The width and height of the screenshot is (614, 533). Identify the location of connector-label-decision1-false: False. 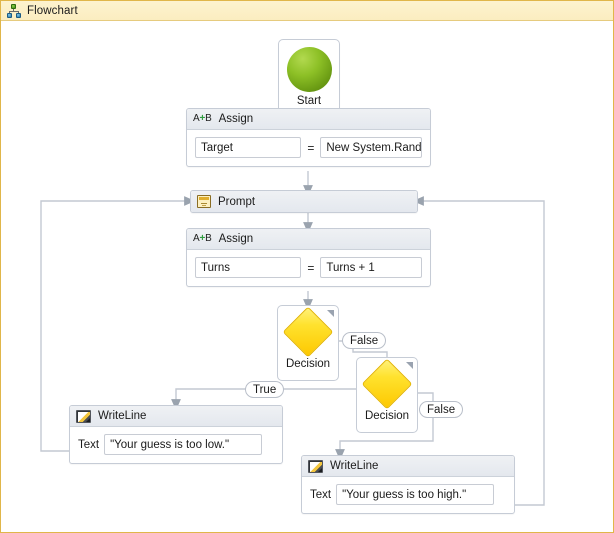
(364, 340).